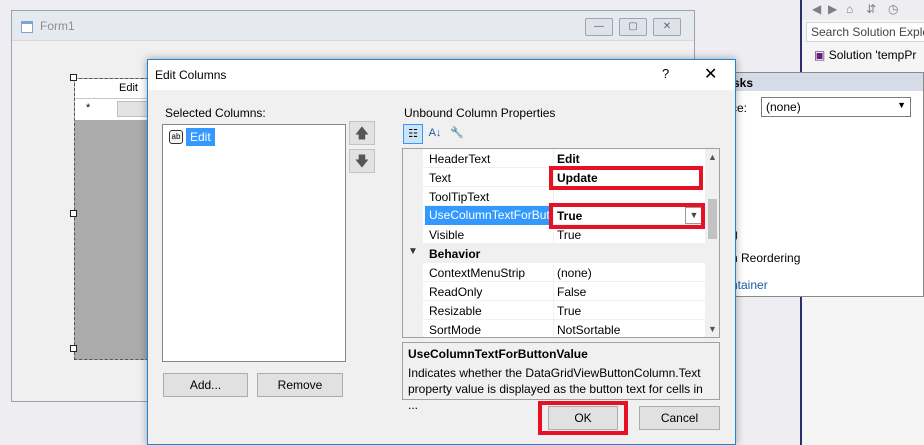 This screenshot has width=924, height=445. Describe the element at coordinates (849, 9) in the screenshot. I see `home-icon: ⌂` at that location.